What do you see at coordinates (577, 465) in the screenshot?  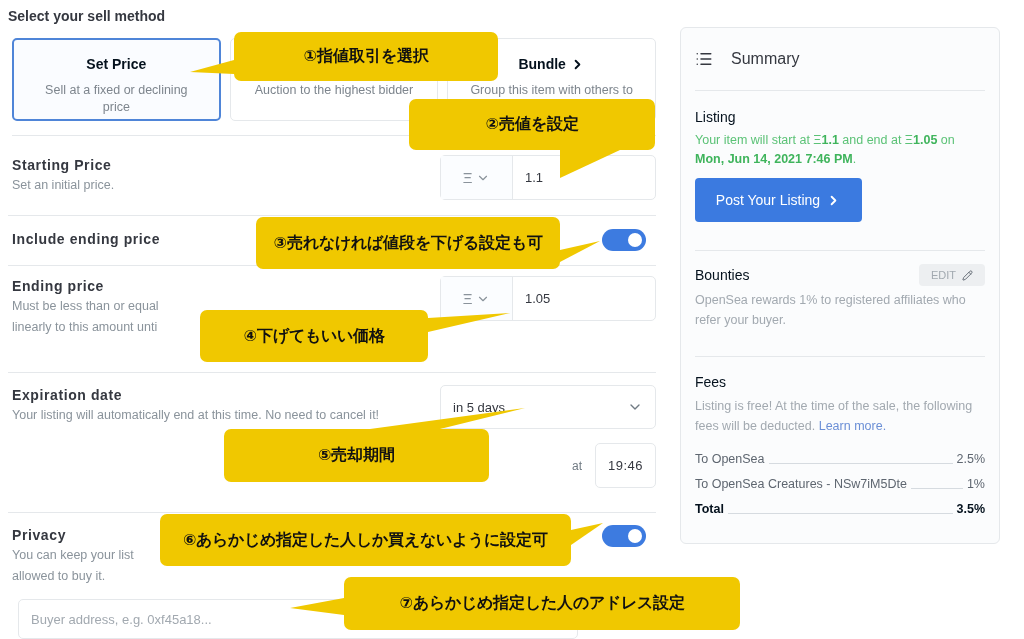 I see `at-label: at` at bounding box center [577, 465].